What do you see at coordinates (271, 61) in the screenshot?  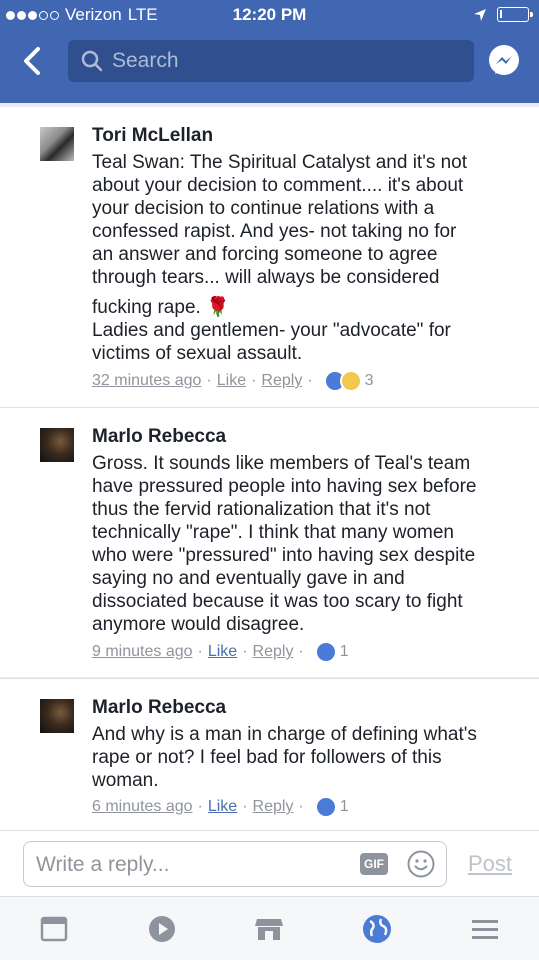 I see `search-input: Search` at bounding box center [271, 61].